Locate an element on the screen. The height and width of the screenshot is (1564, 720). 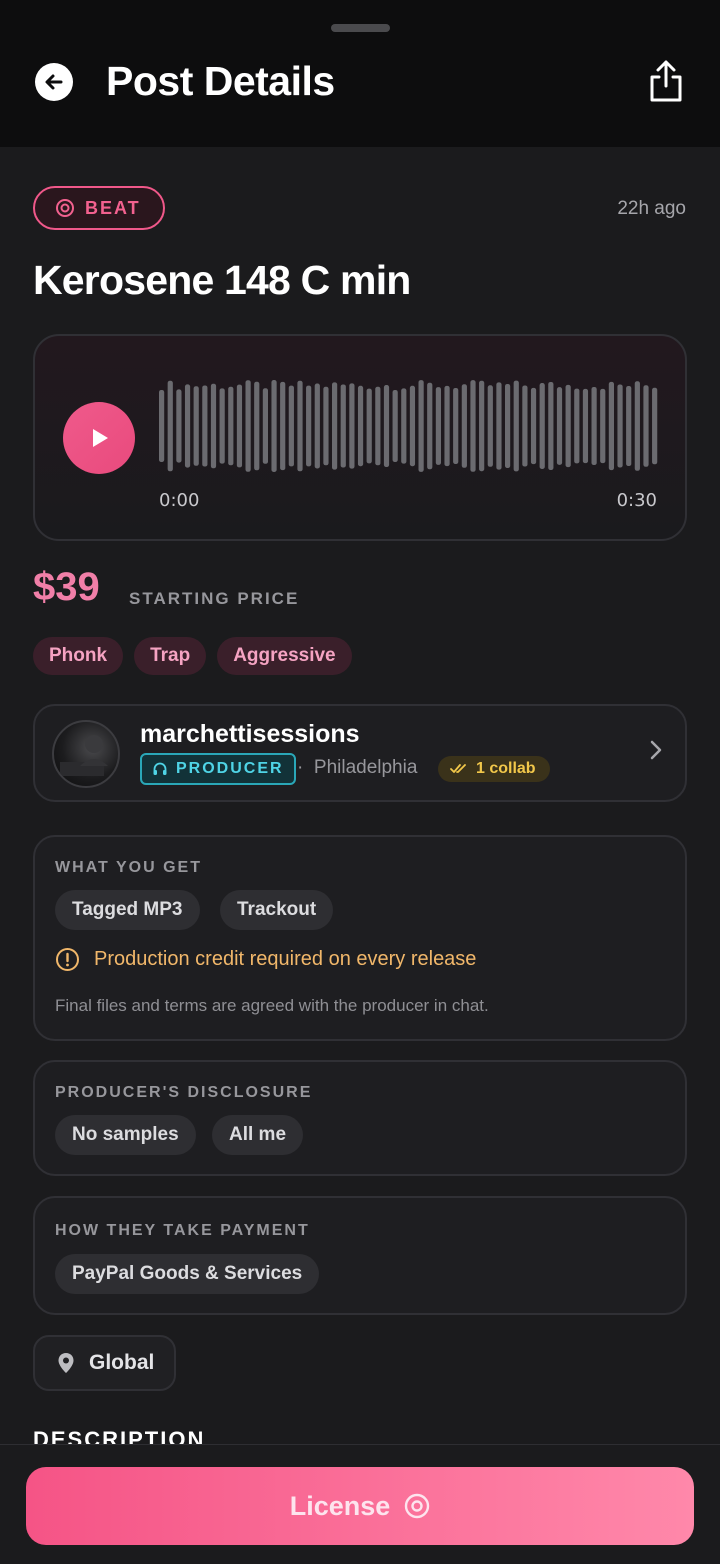
sheet-grabber is located at coordinates (360, 28).